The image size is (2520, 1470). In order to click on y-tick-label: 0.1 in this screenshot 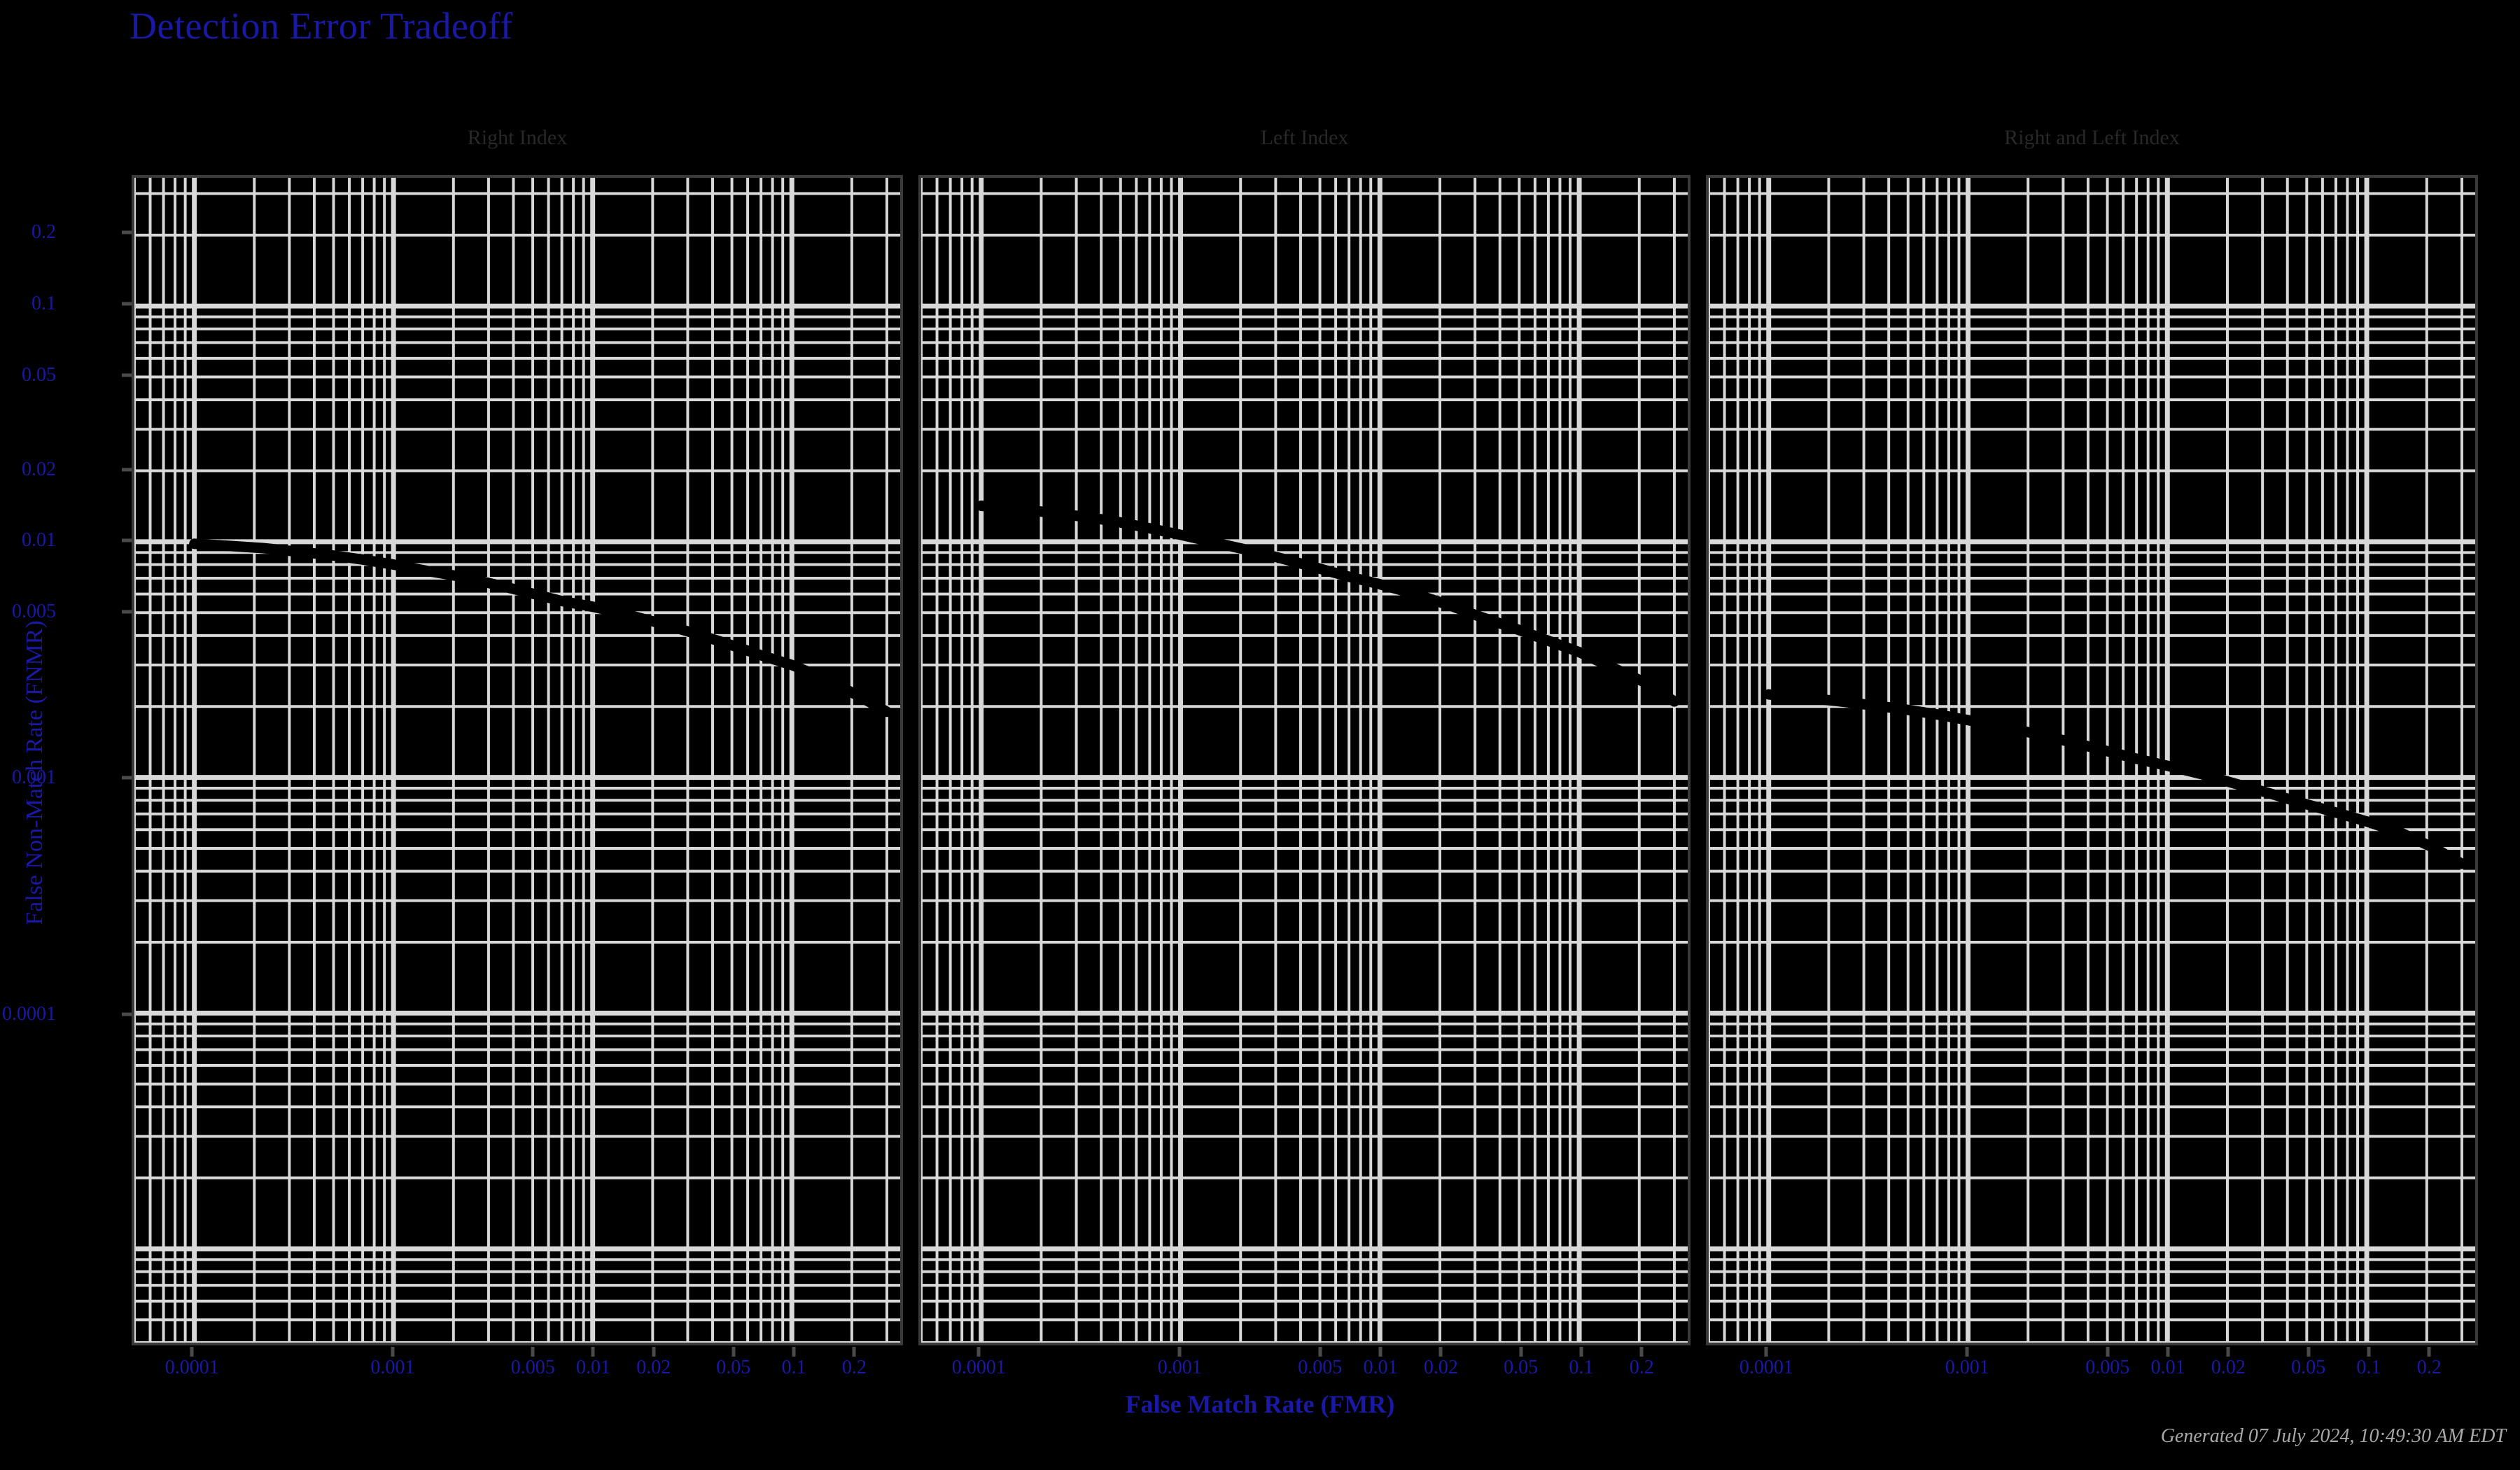, I will do `click(43, 304)`.